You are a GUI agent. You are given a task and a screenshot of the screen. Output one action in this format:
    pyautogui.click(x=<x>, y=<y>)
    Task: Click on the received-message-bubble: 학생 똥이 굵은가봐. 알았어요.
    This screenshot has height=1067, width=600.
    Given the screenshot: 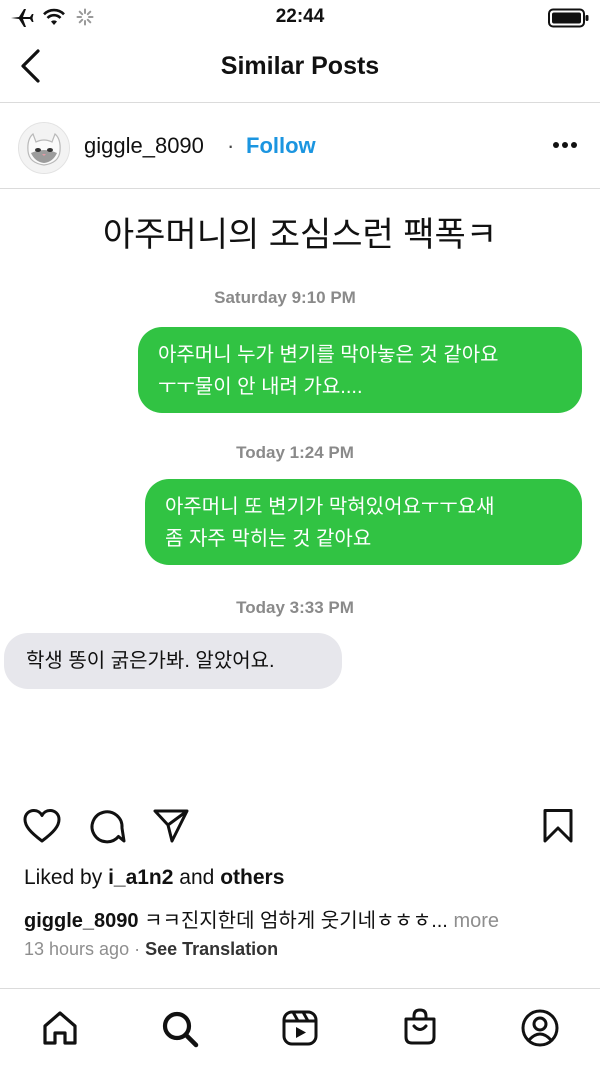 What is the action you would take?
    pyautogui.click(x=173, y=661)
    